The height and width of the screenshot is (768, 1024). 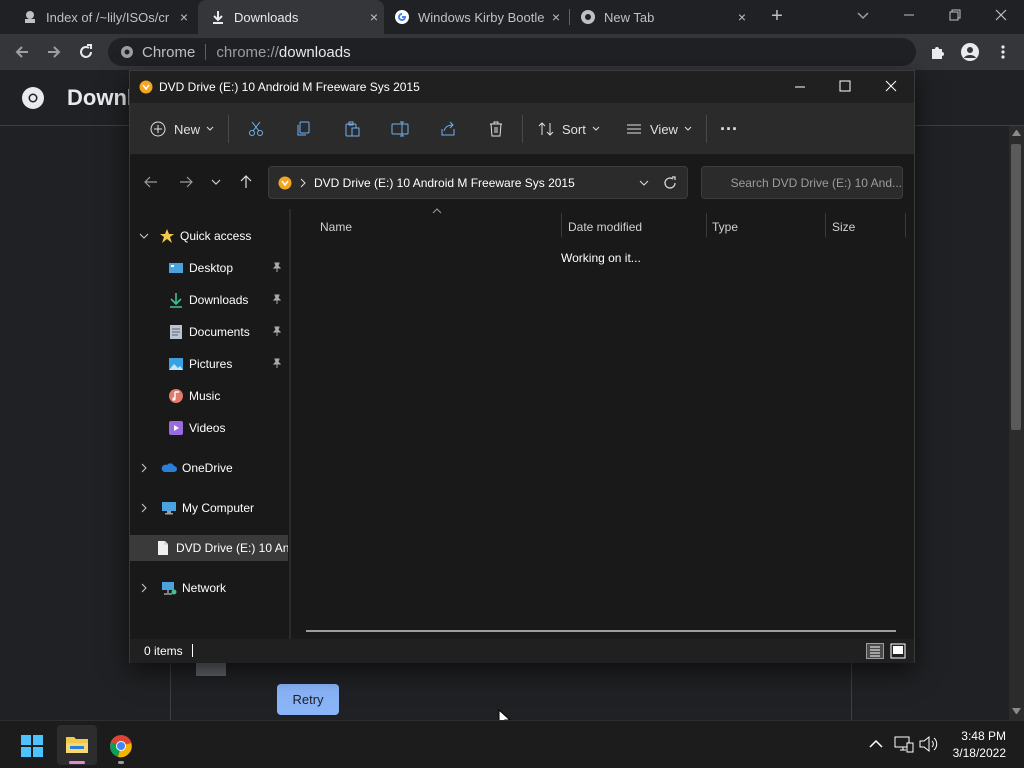 I want to click on nav-pictures: Pictures, so click(x=228, y=364).